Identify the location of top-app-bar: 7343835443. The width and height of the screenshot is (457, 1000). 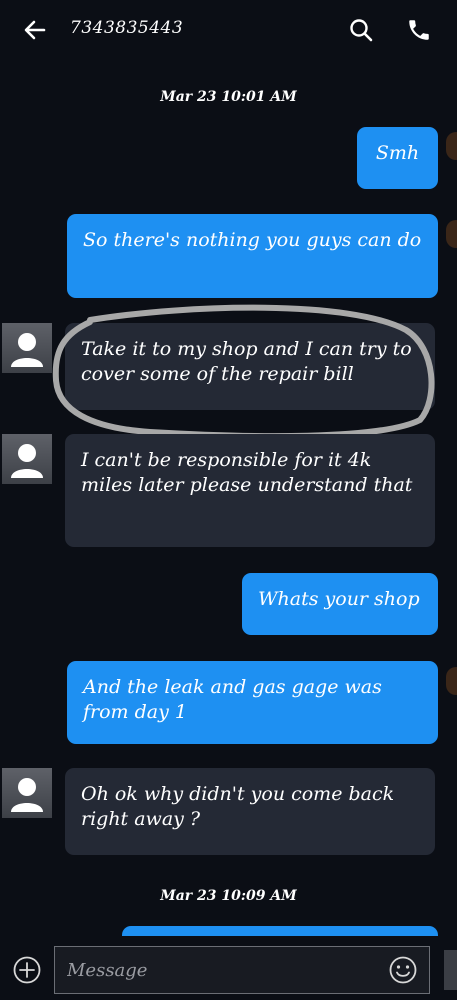
(228, 31).